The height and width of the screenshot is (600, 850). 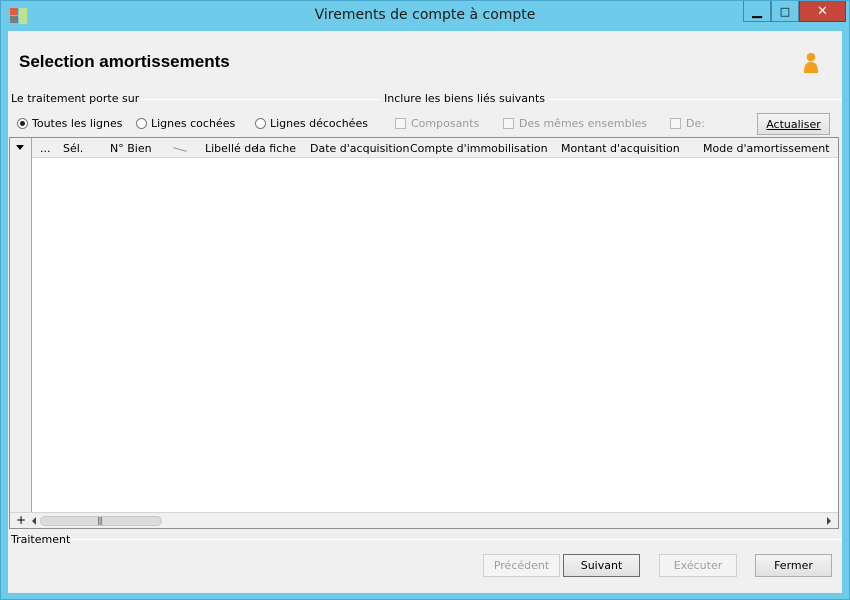 I want to click on column-header-asset-account: Compte d'immobilisation, so click(x=479, y=148).